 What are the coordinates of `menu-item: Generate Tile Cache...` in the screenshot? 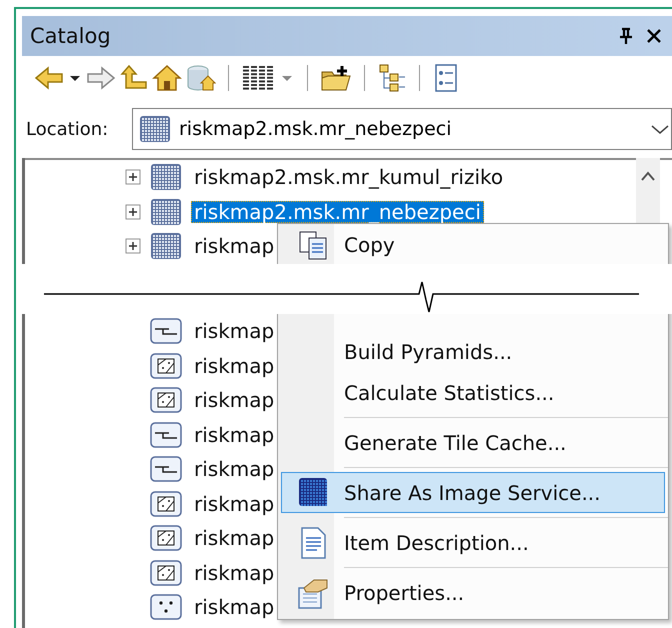 It's located at (473, 442).